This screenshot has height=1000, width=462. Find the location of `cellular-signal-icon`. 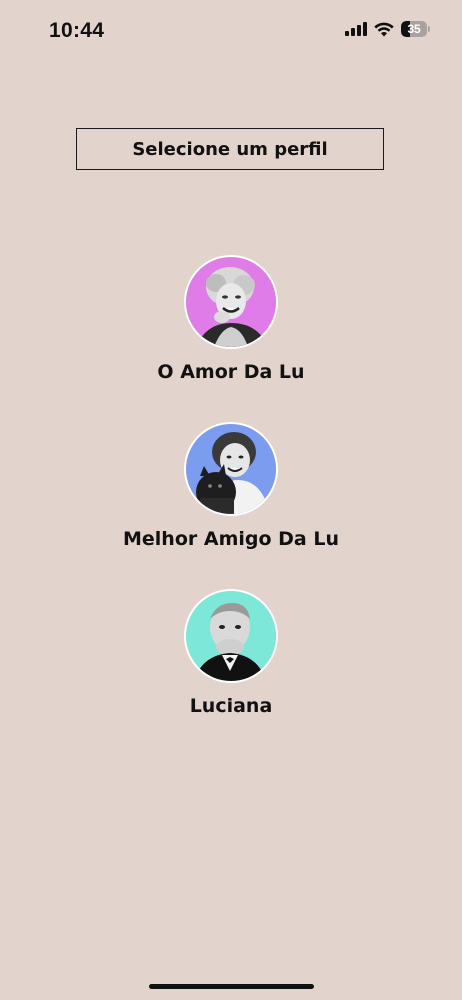

cellular-signal-icon is located at coordinates (356, 29).